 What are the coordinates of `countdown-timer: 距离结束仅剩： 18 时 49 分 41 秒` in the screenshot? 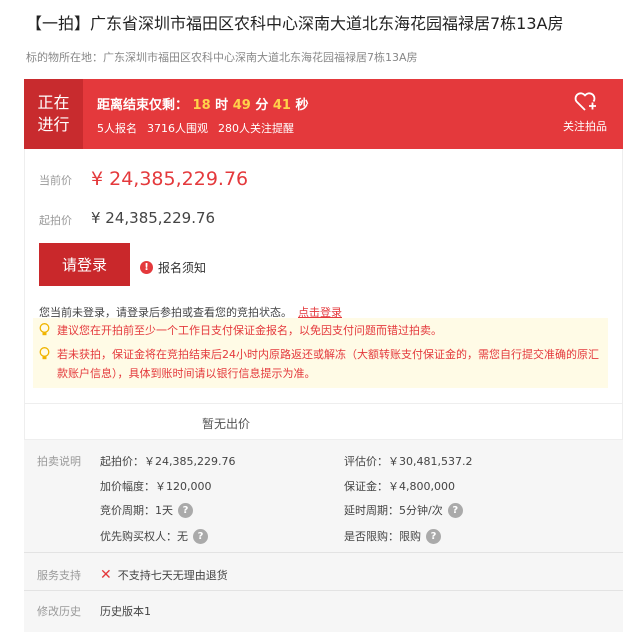 It's located at (203, 103).